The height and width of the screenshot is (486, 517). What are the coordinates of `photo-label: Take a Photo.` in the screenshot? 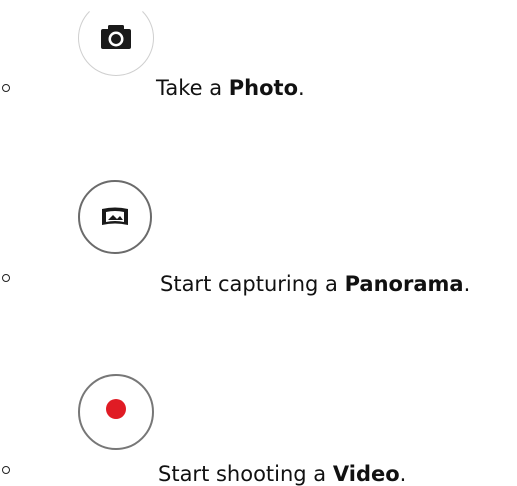 It's located at (230, 88).